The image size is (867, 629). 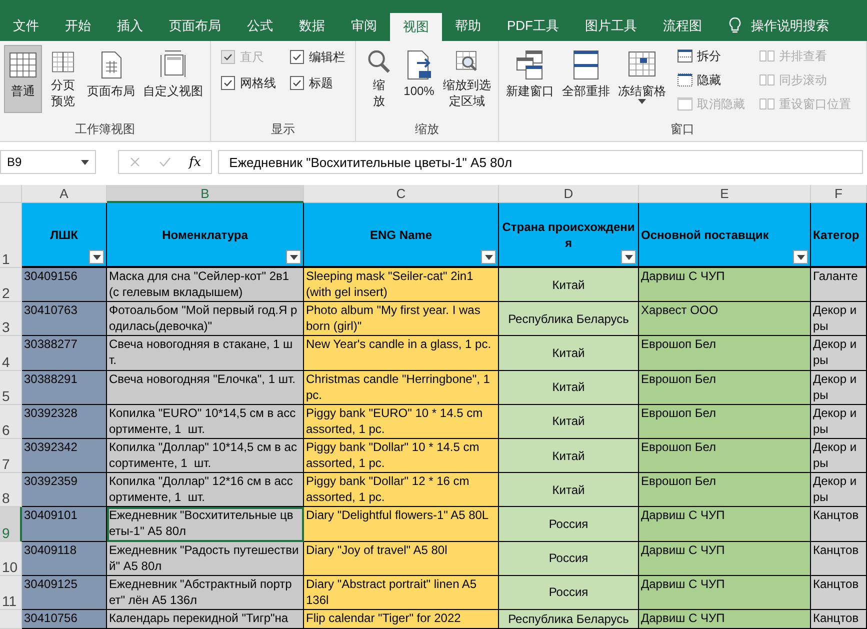 I want to click on ribbon-tab: 数据, so click(x=312, y=25).